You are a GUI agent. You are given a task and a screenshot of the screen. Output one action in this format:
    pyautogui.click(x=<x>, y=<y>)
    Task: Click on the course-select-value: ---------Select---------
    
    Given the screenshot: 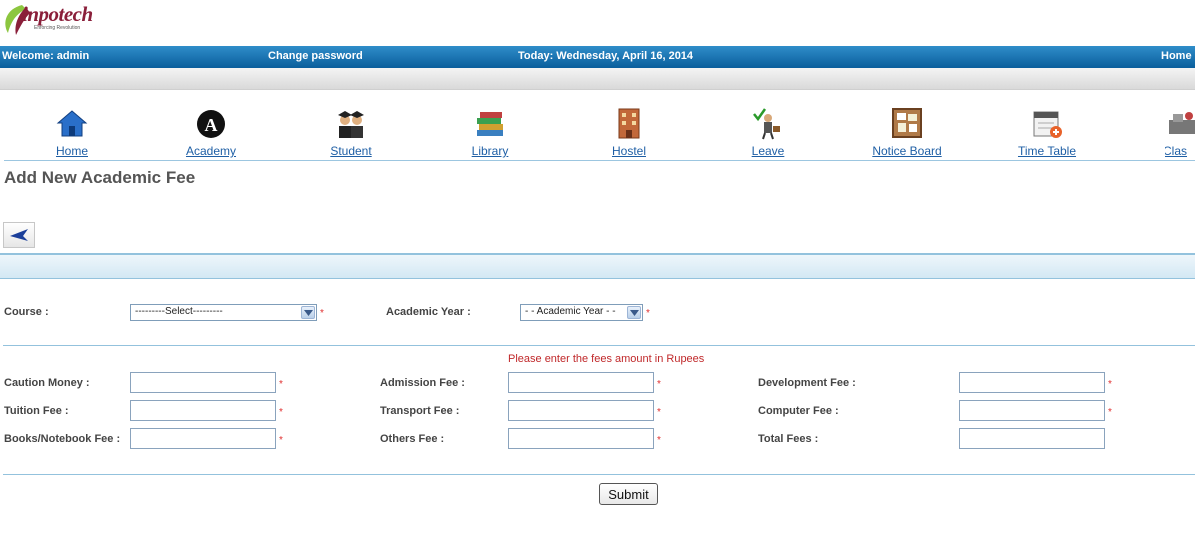 What is the action you would take?
    pyautogui.click(x=179, y=311)
    